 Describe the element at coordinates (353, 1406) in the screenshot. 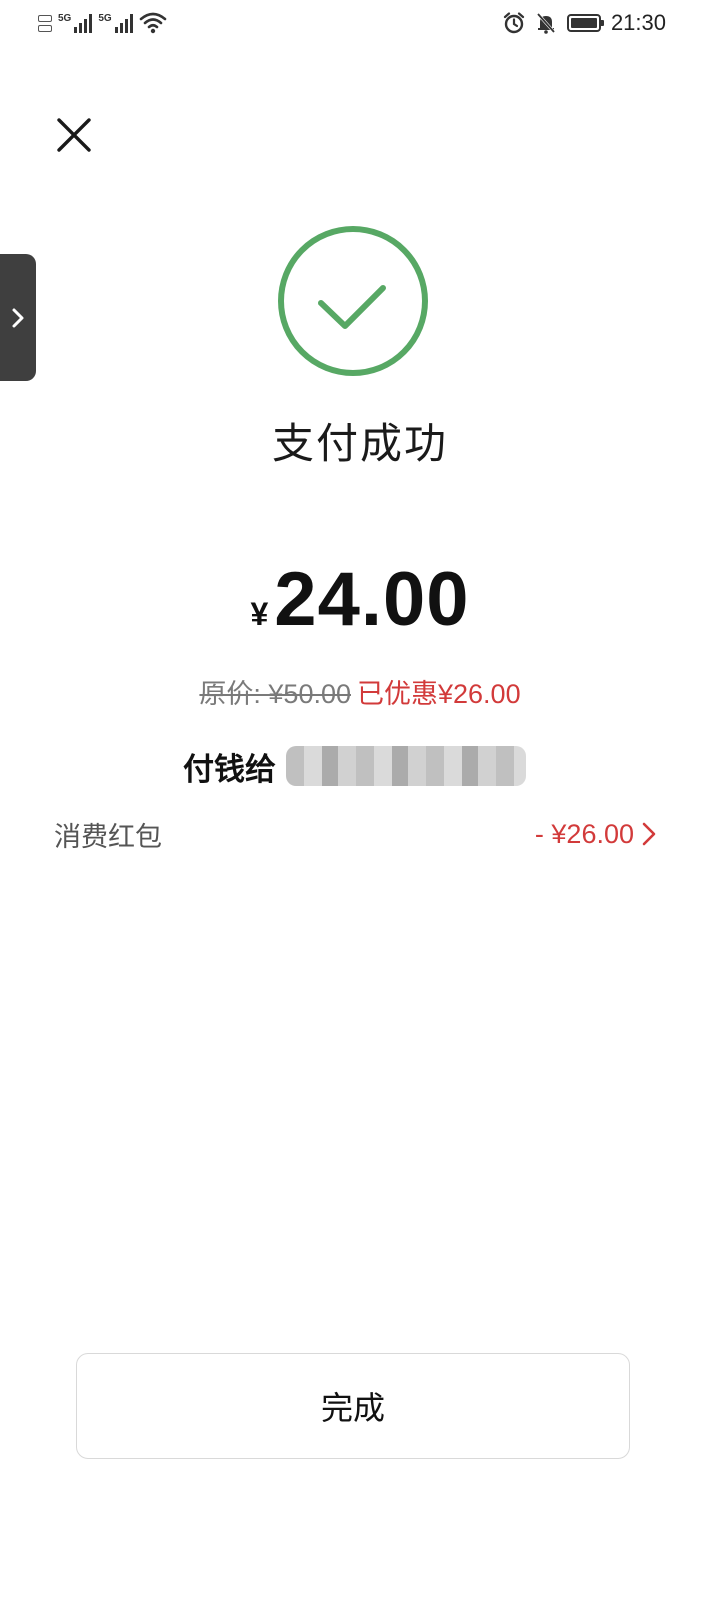

I see `done-button: 完成` at that location.